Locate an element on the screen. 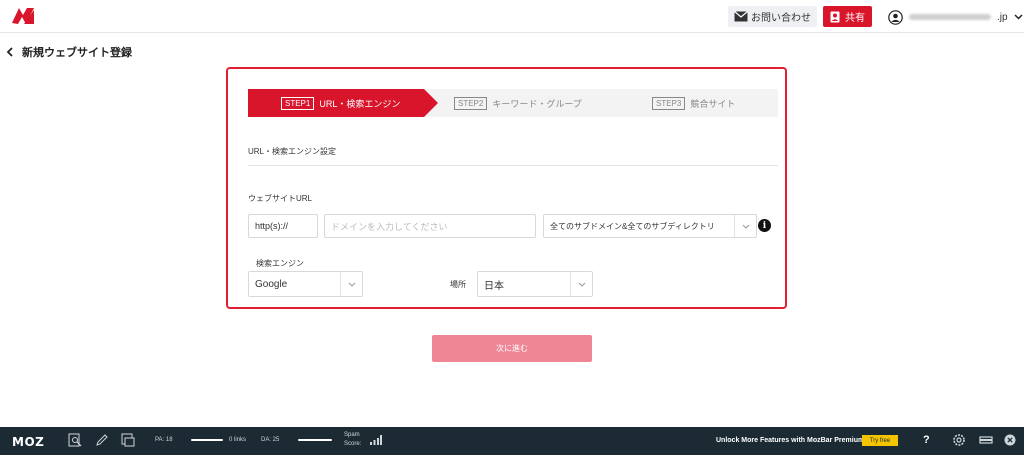  location-label: 場所 is located at coordinates (458, 284).